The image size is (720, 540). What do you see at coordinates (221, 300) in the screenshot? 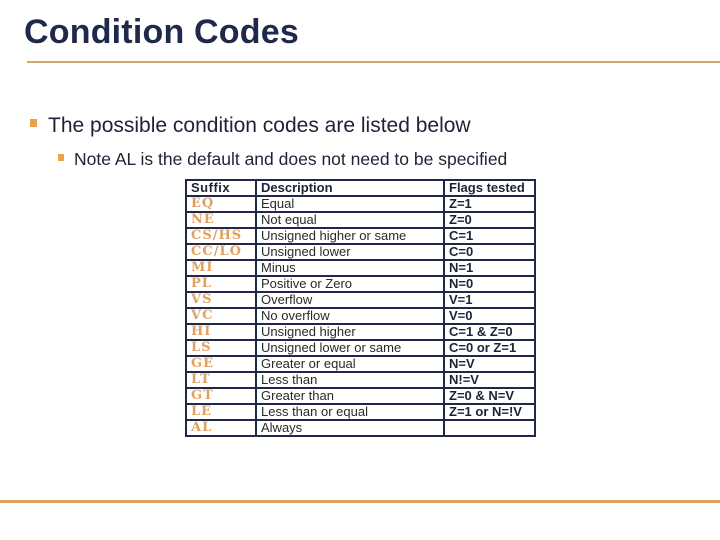
I see `suffix-cell: VS` at bounding box center [221, 300].